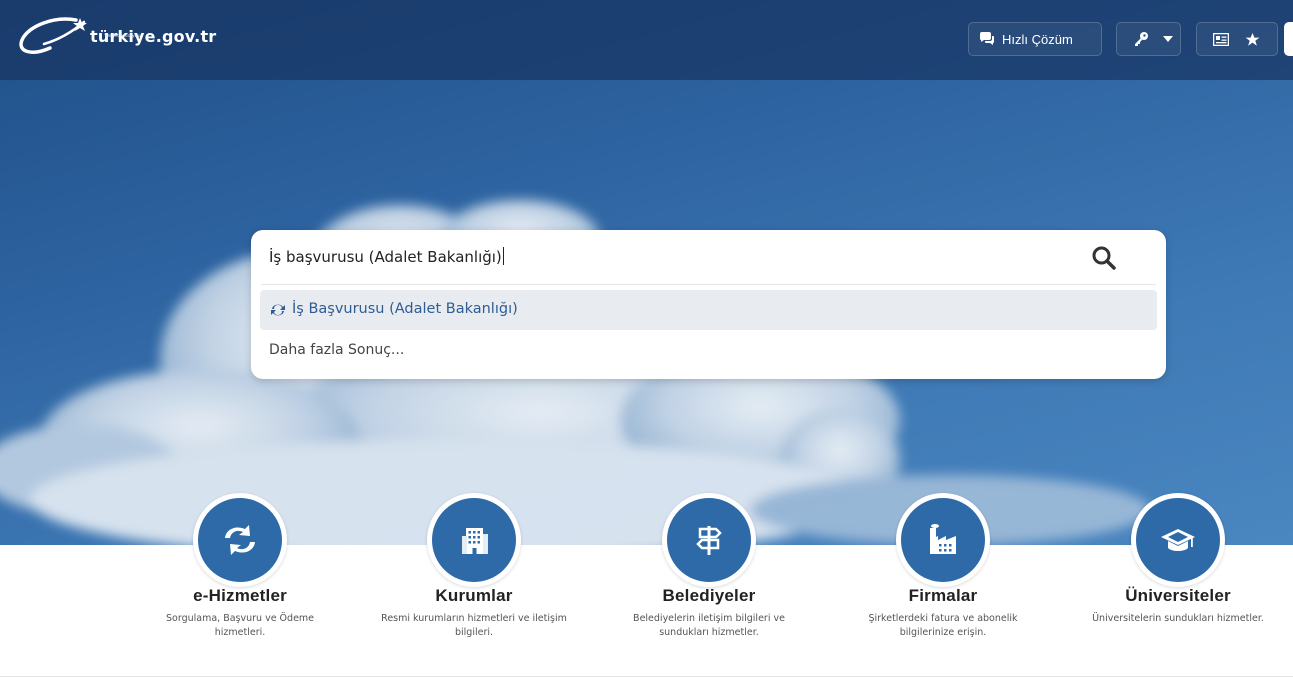 This screenshot has width=1293, height=678. Describe the element at coordinates (708, 310) in the screenshot. I see `suggestion-item: İş Başvurusu (Adalet Bakanlığı)` at that location.